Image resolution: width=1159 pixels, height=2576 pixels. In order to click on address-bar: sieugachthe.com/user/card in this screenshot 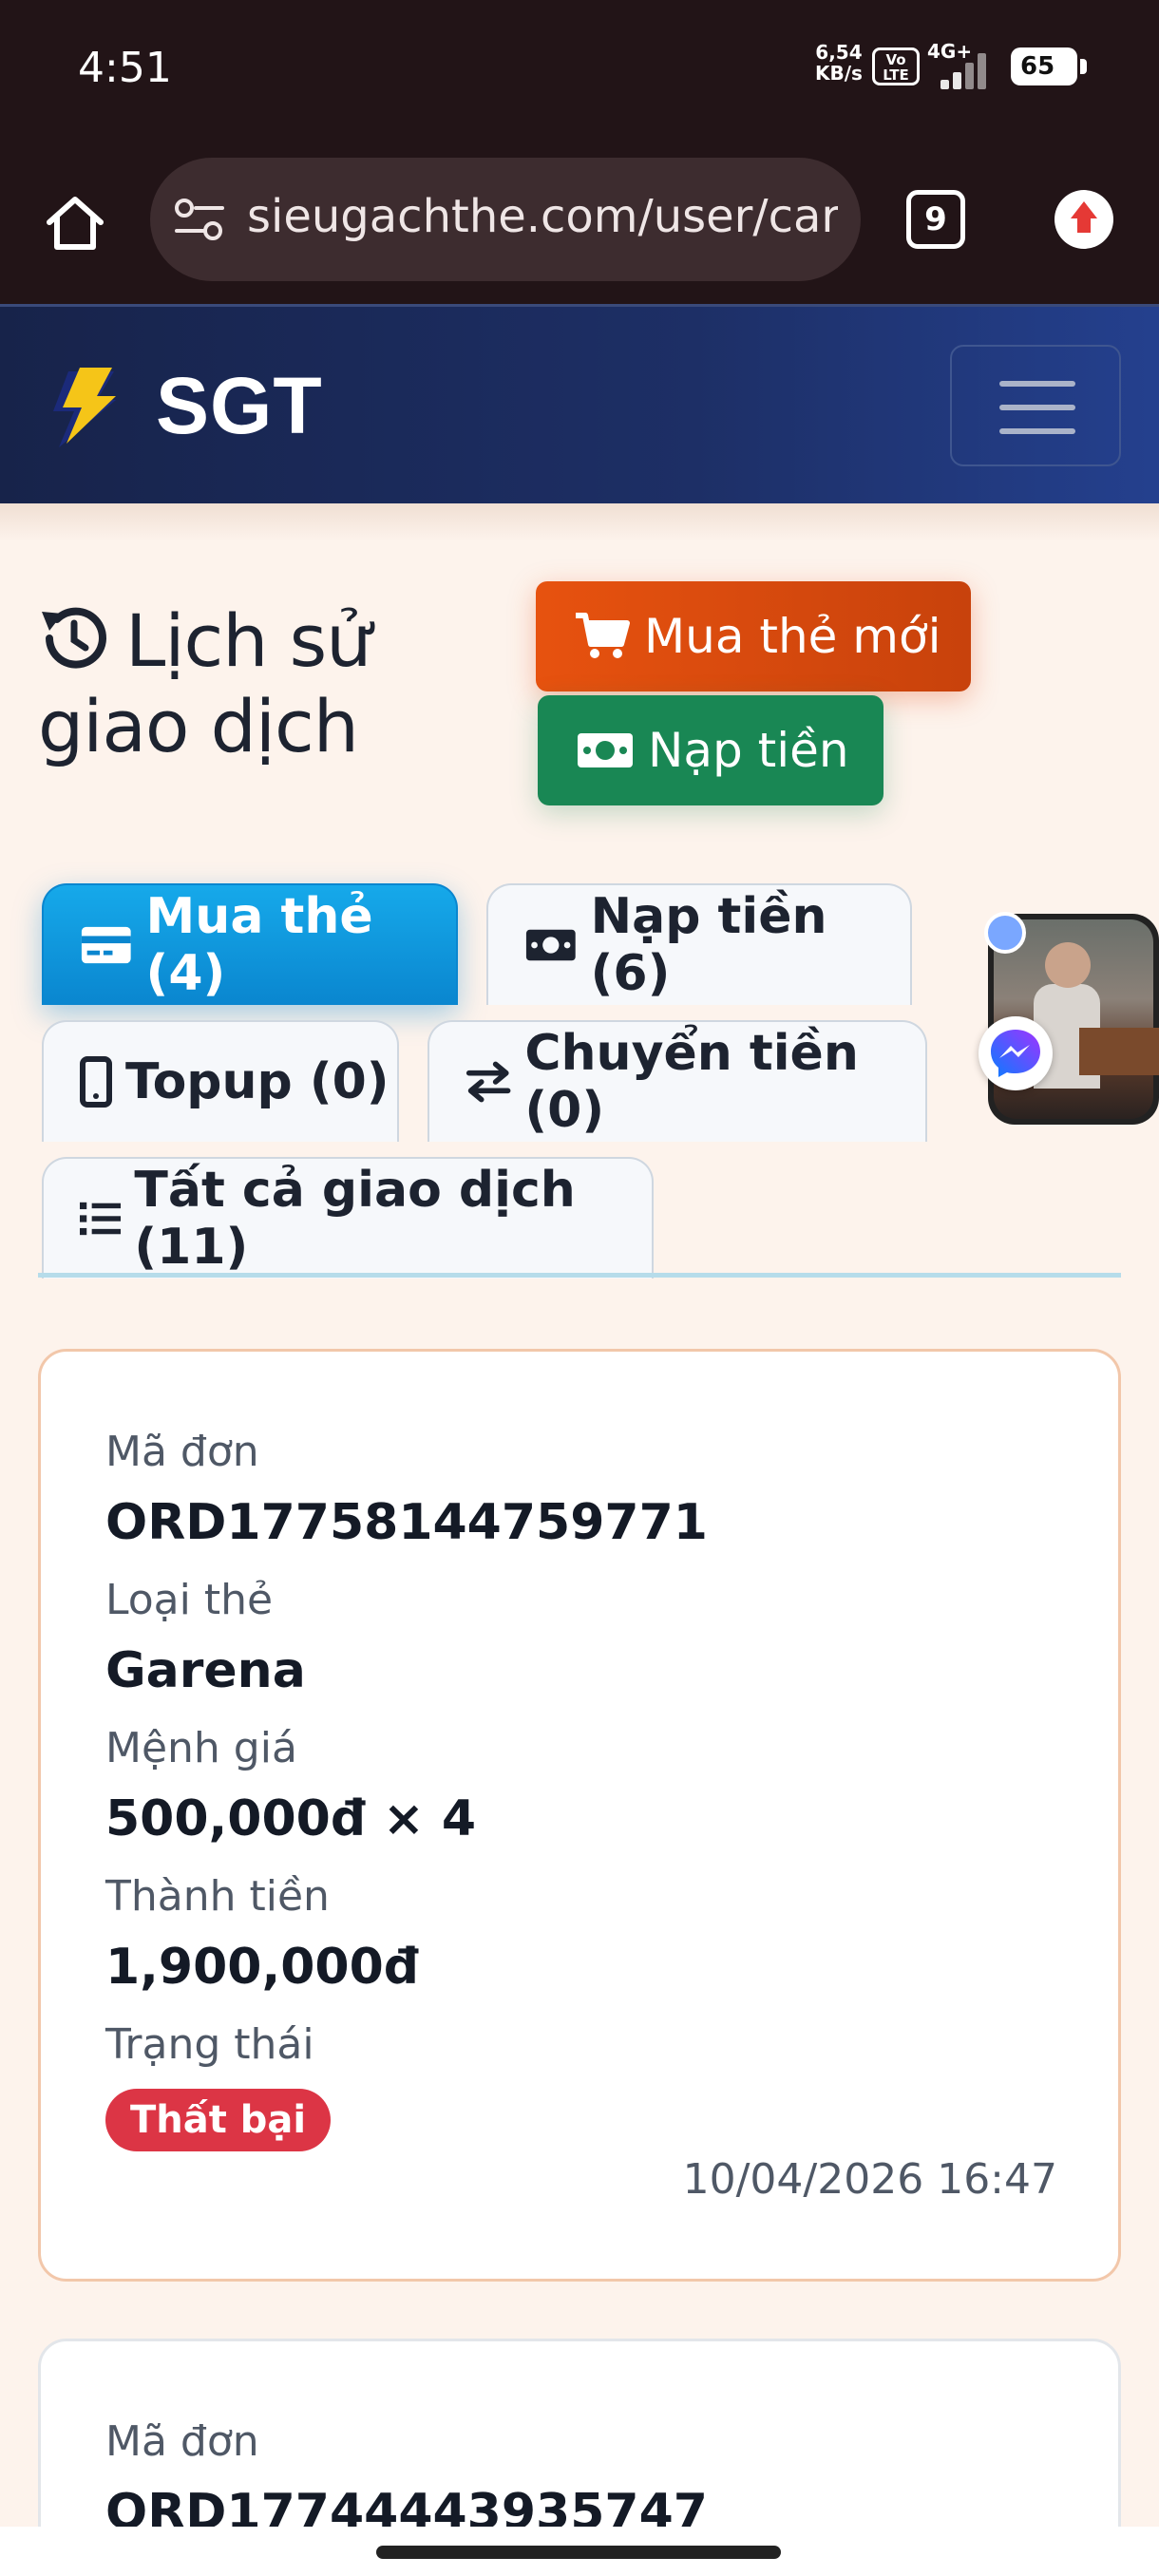, I will do `click(505, 219)`.